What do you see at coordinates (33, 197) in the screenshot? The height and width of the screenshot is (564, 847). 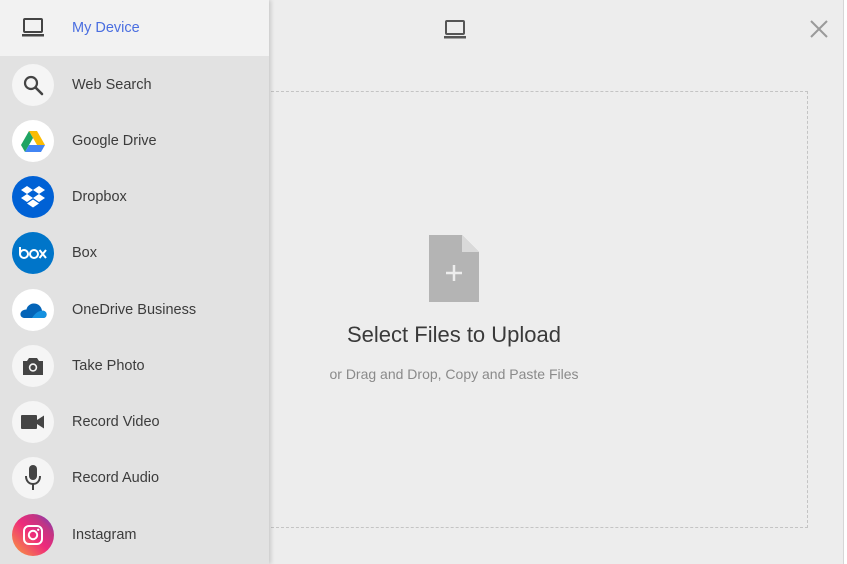 I see `dropbox-icon` at bounding box center [33, 197].